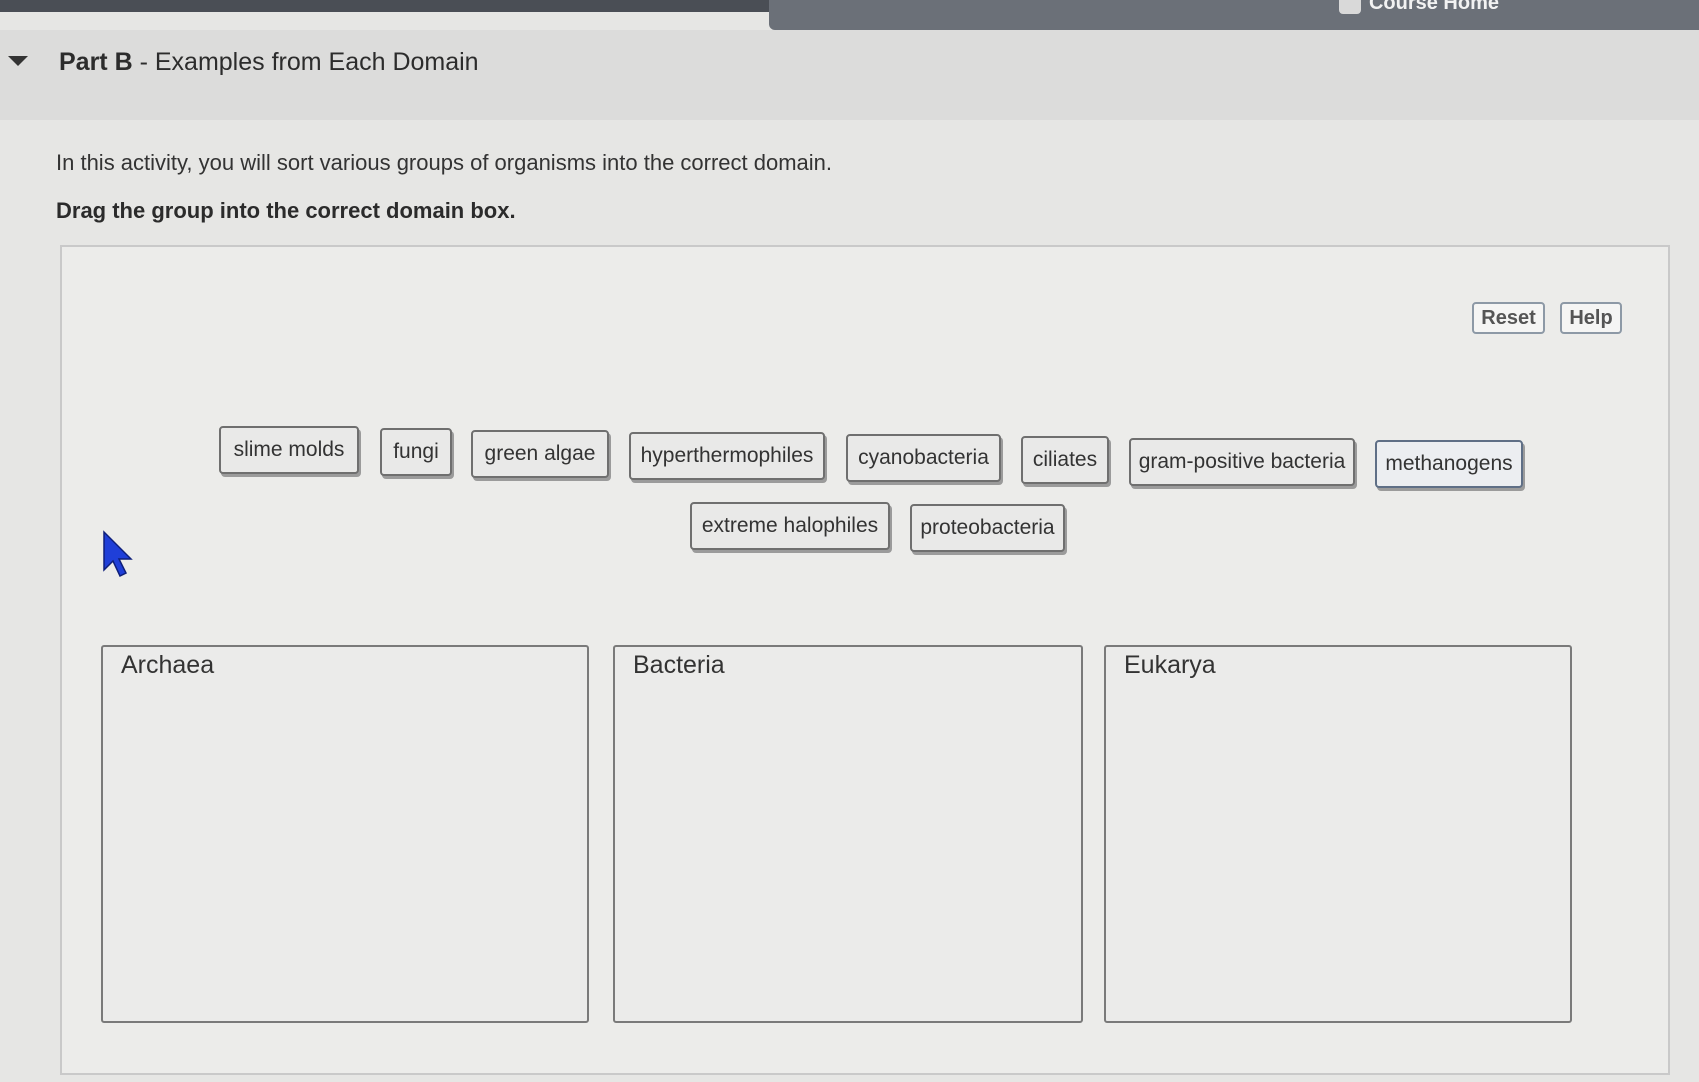 The image size is (1699, 1082). What do you see at coordinates (18, 61) in the screenshot?
I see `collapse-caret-icon` at bounding box center [18, 61].